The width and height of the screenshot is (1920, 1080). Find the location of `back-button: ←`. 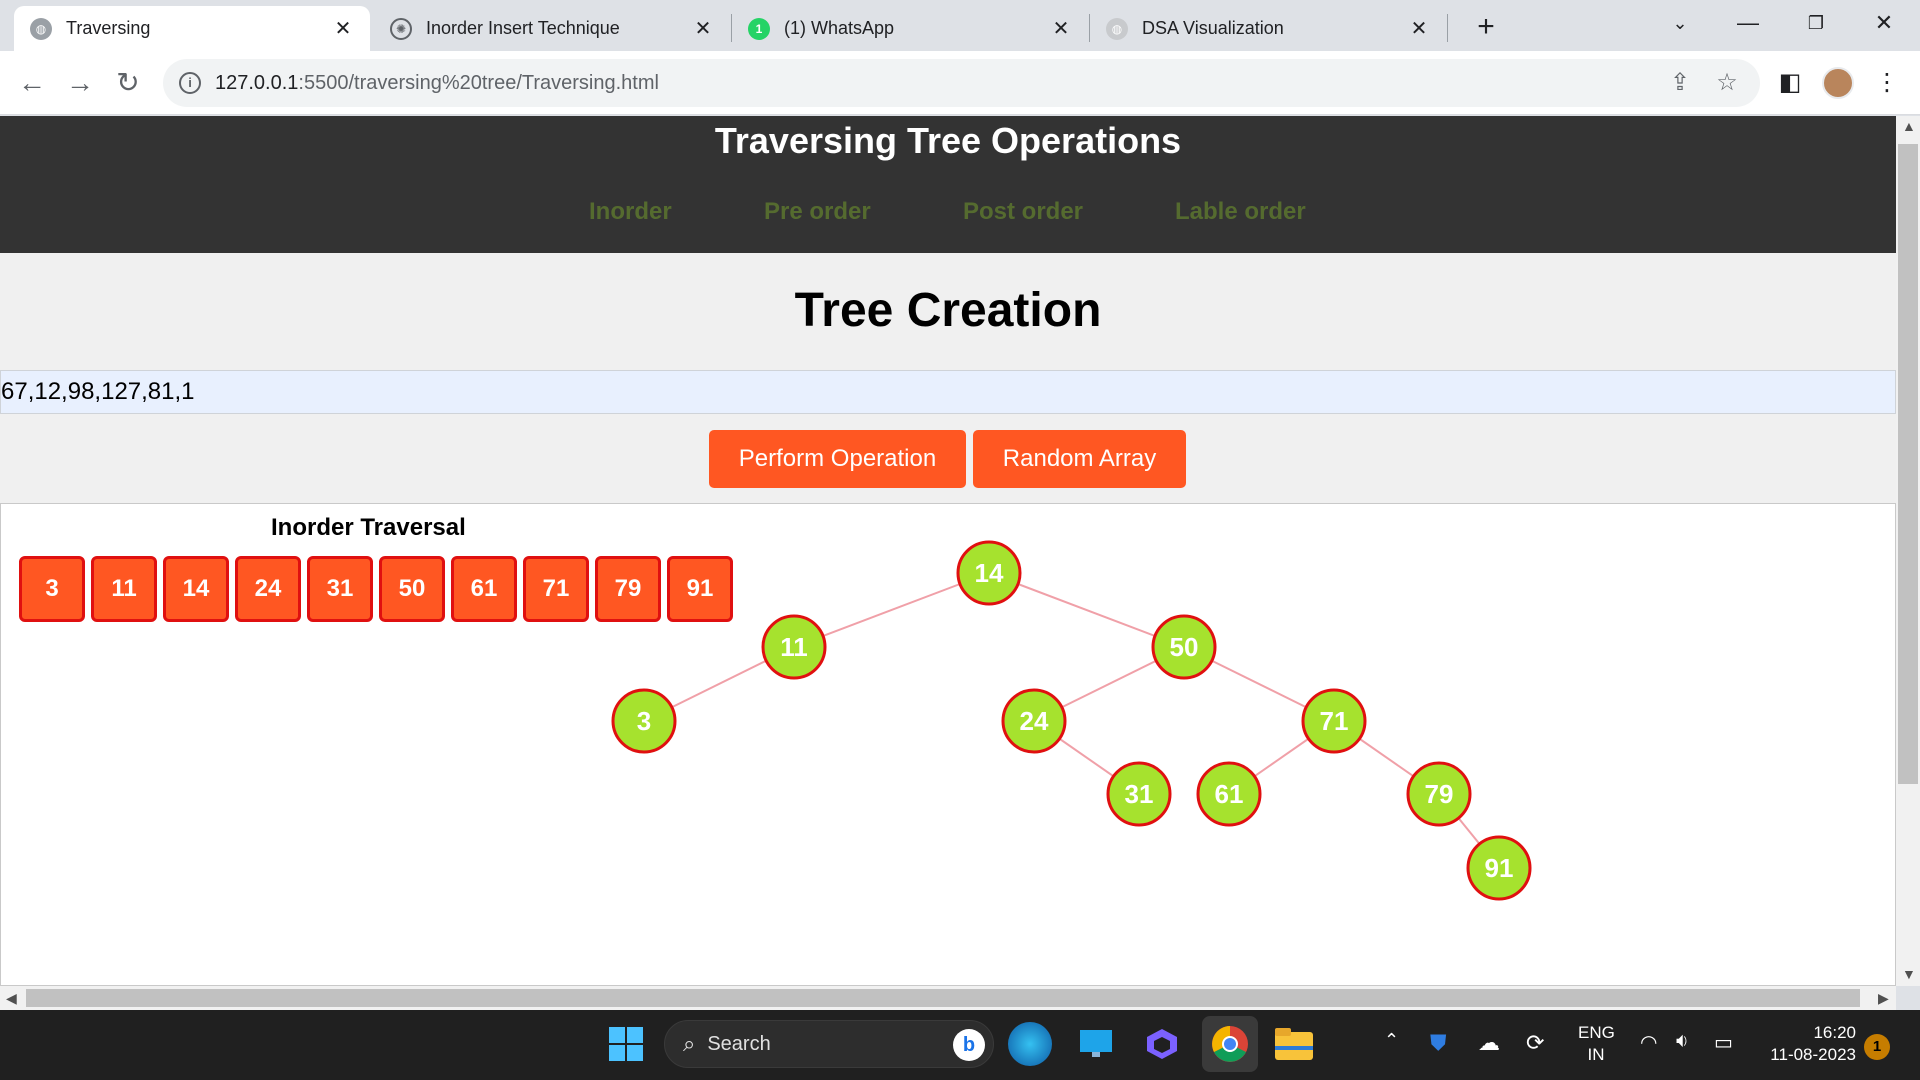

back-button: ← is located at coordinates (32, 83).